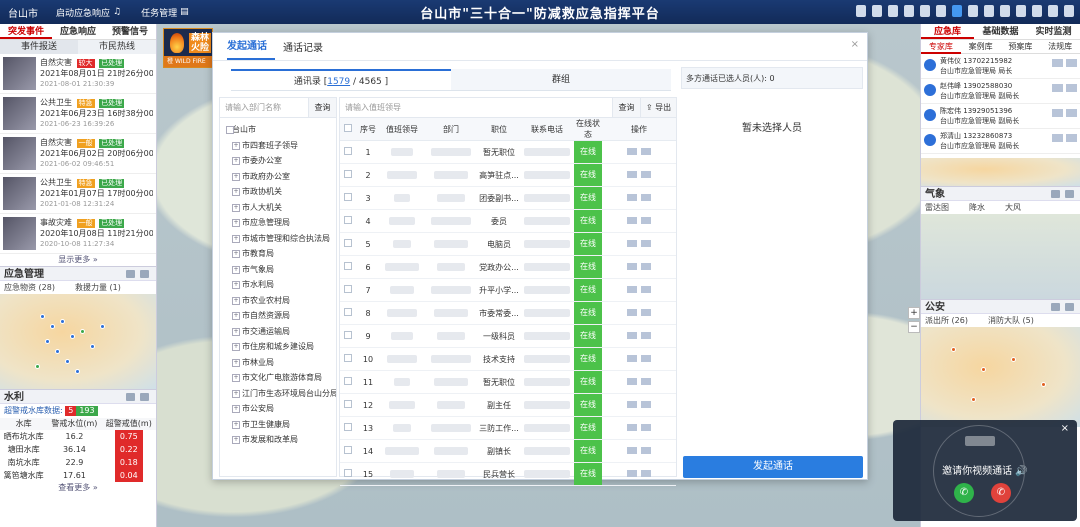 This screenshot has width=1080, height=527. What do you see at coordinates (1053, 11) in the screenshot?
I see `globe-icon` at bounding box center [1053, 11].